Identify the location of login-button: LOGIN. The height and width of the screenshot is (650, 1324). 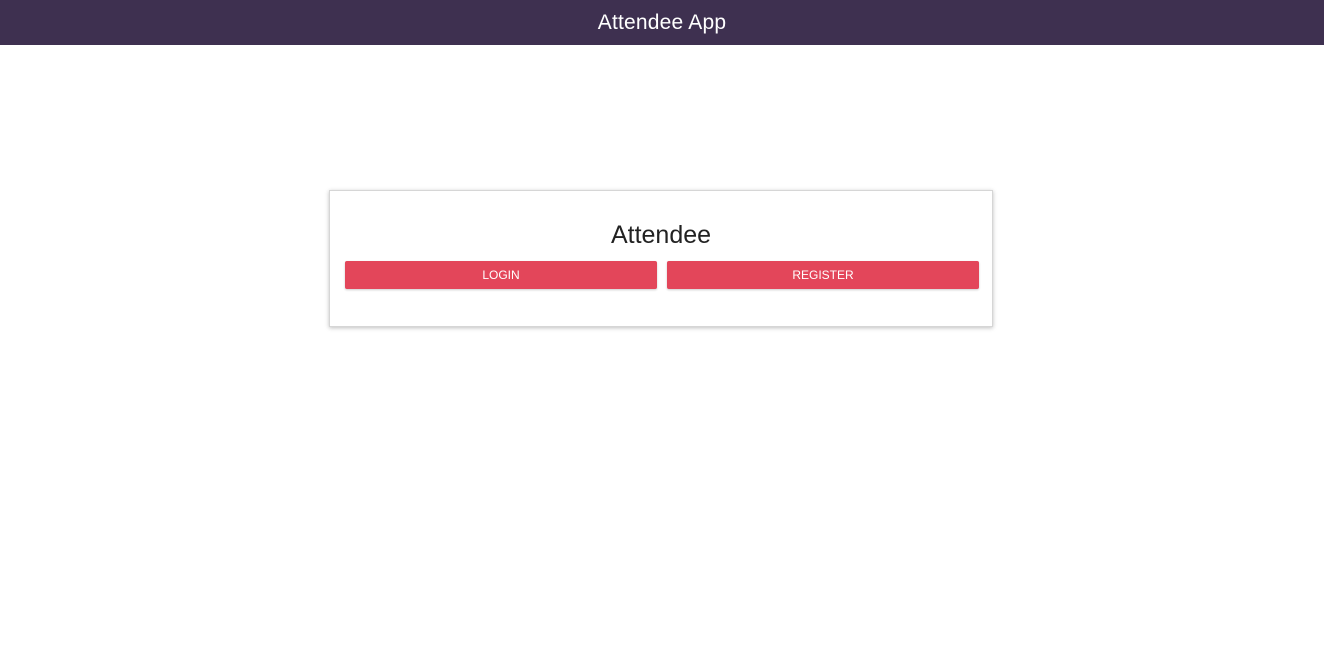
(501, 275).